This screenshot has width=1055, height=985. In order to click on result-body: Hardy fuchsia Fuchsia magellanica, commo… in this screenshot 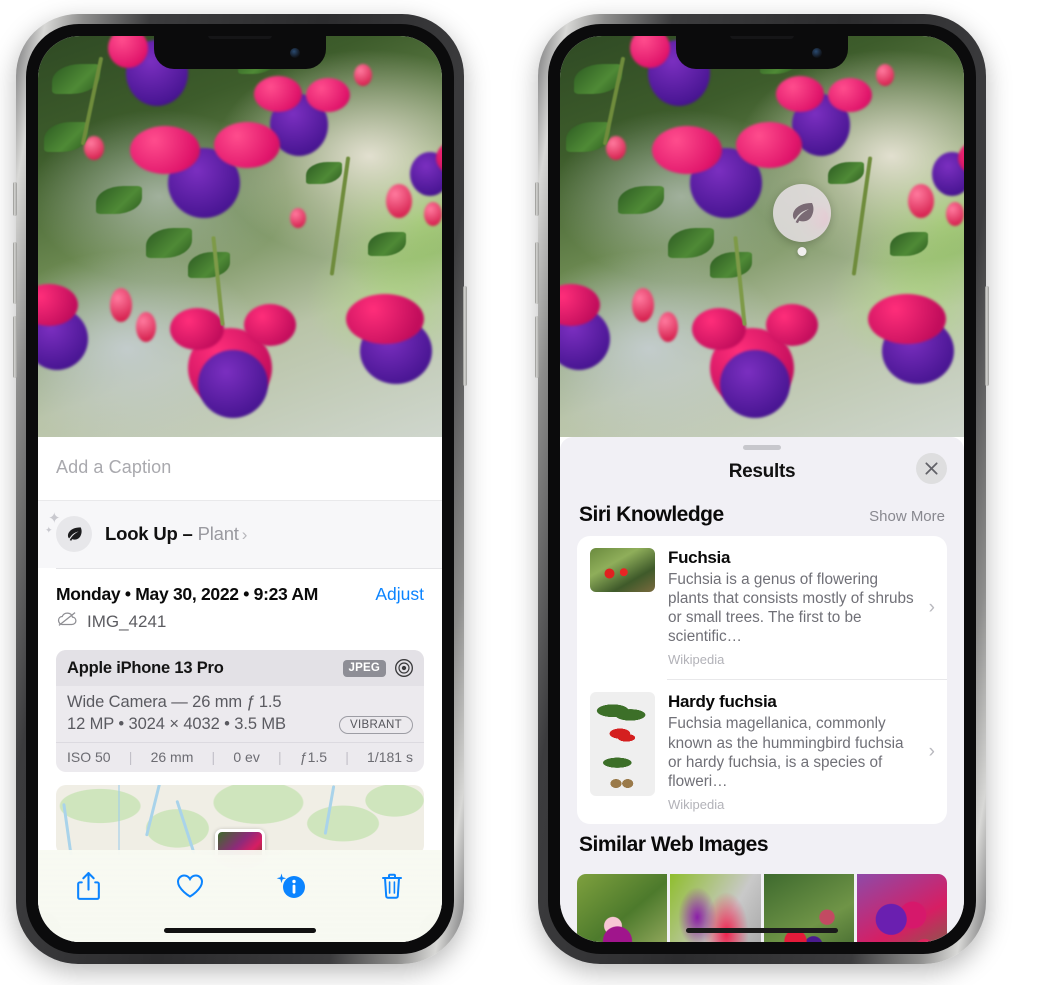, I will do `click(792, 751)`.